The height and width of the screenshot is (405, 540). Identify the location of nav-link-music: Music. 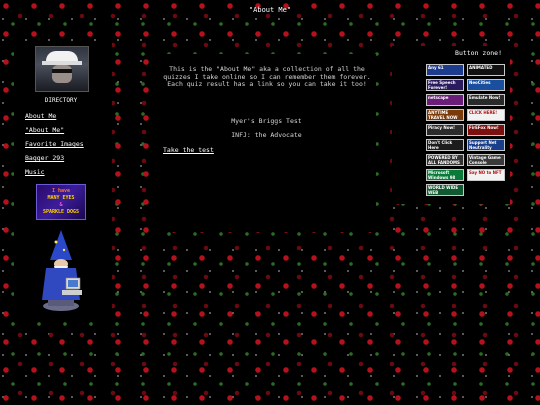
(35, 172).